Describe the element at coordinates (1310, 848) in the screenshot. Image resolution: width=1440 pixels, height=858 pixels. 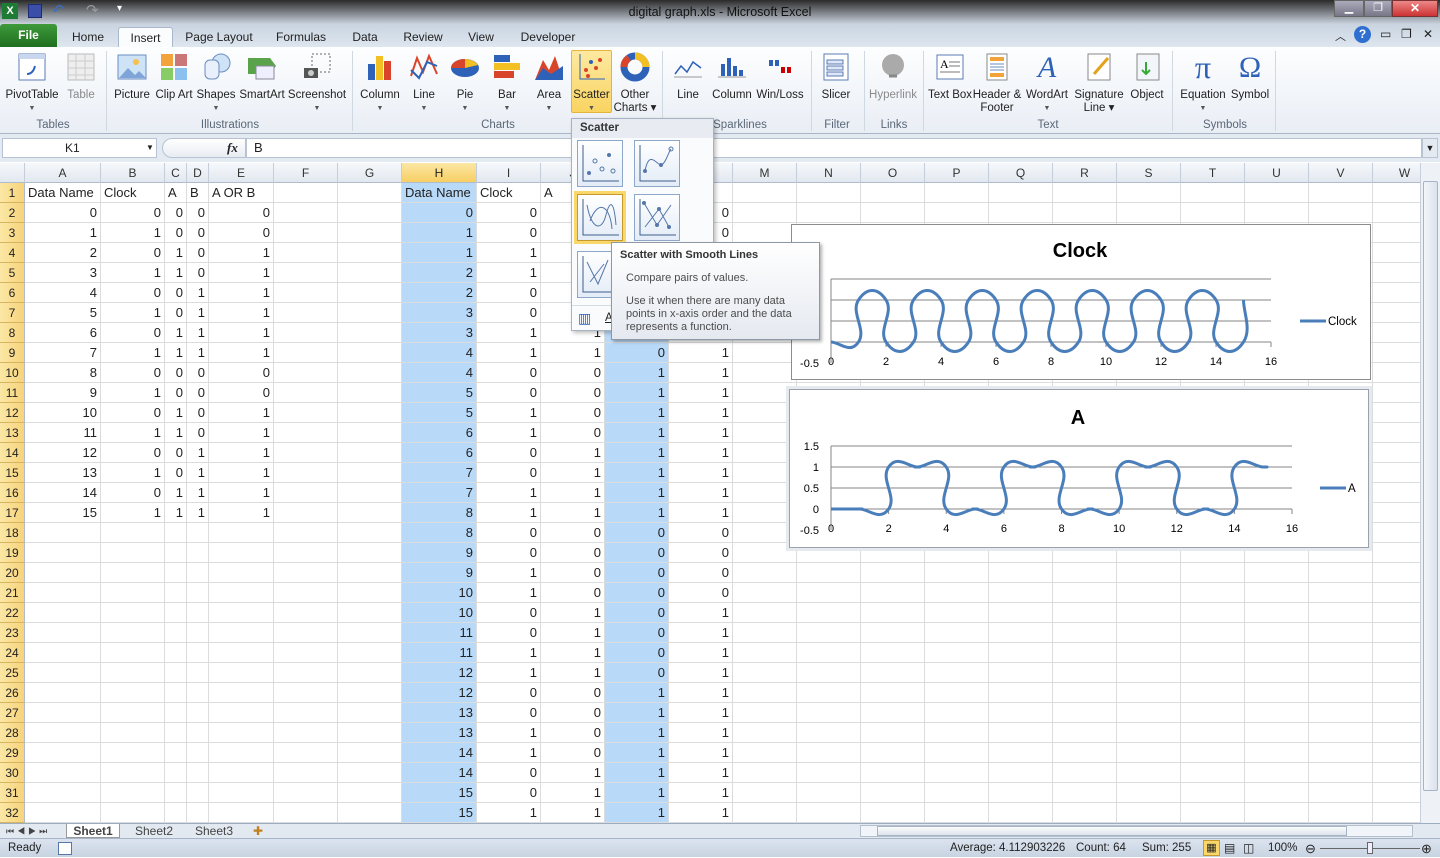
I see `zoom-out-button: ⊖` at that location.